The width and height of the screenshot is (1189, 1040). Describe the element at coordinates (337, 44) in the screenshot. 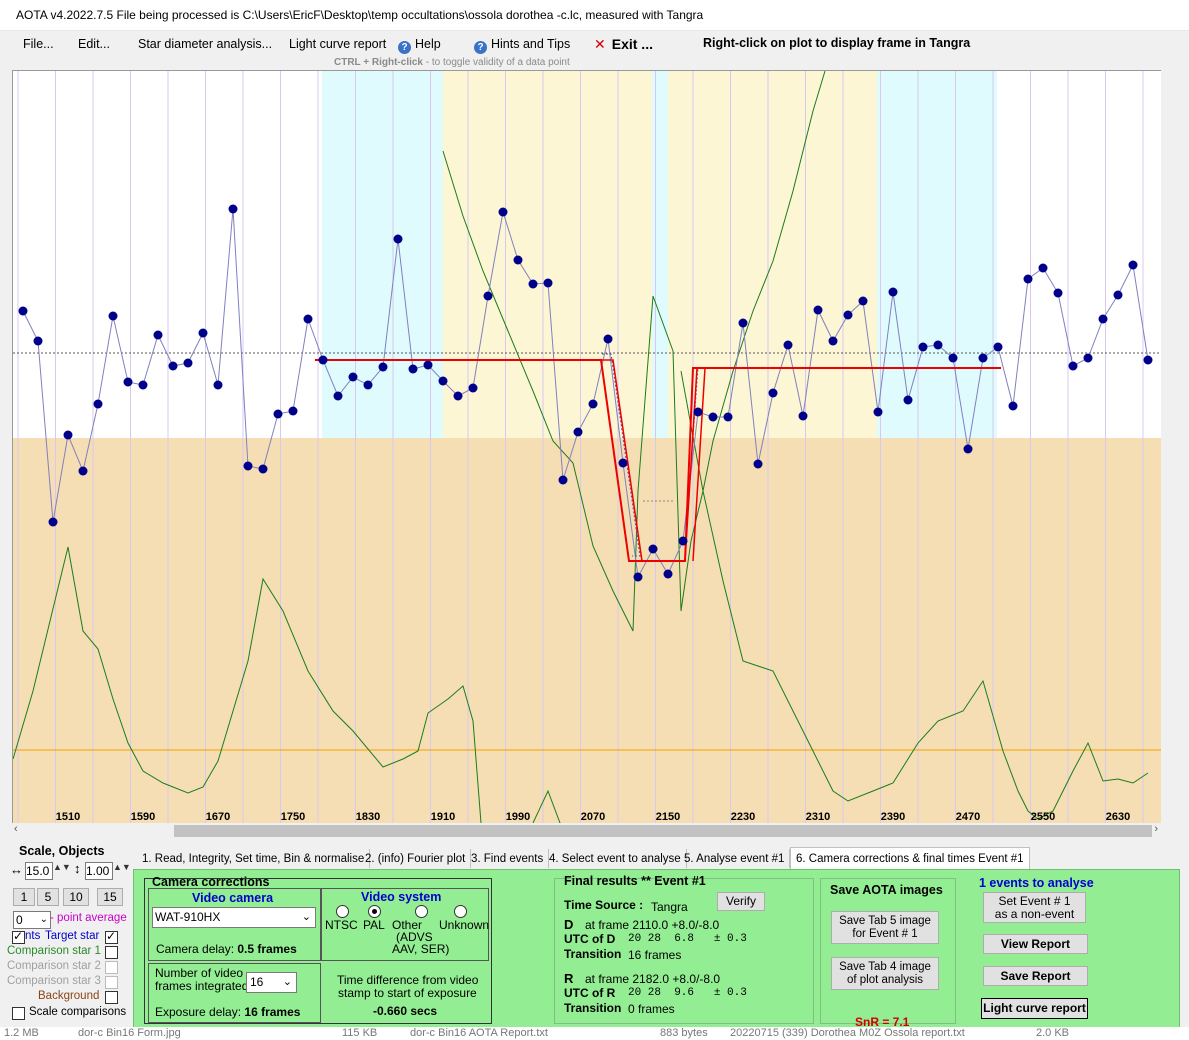

I see `menu-light-curve-report: Light curve report` at that location.